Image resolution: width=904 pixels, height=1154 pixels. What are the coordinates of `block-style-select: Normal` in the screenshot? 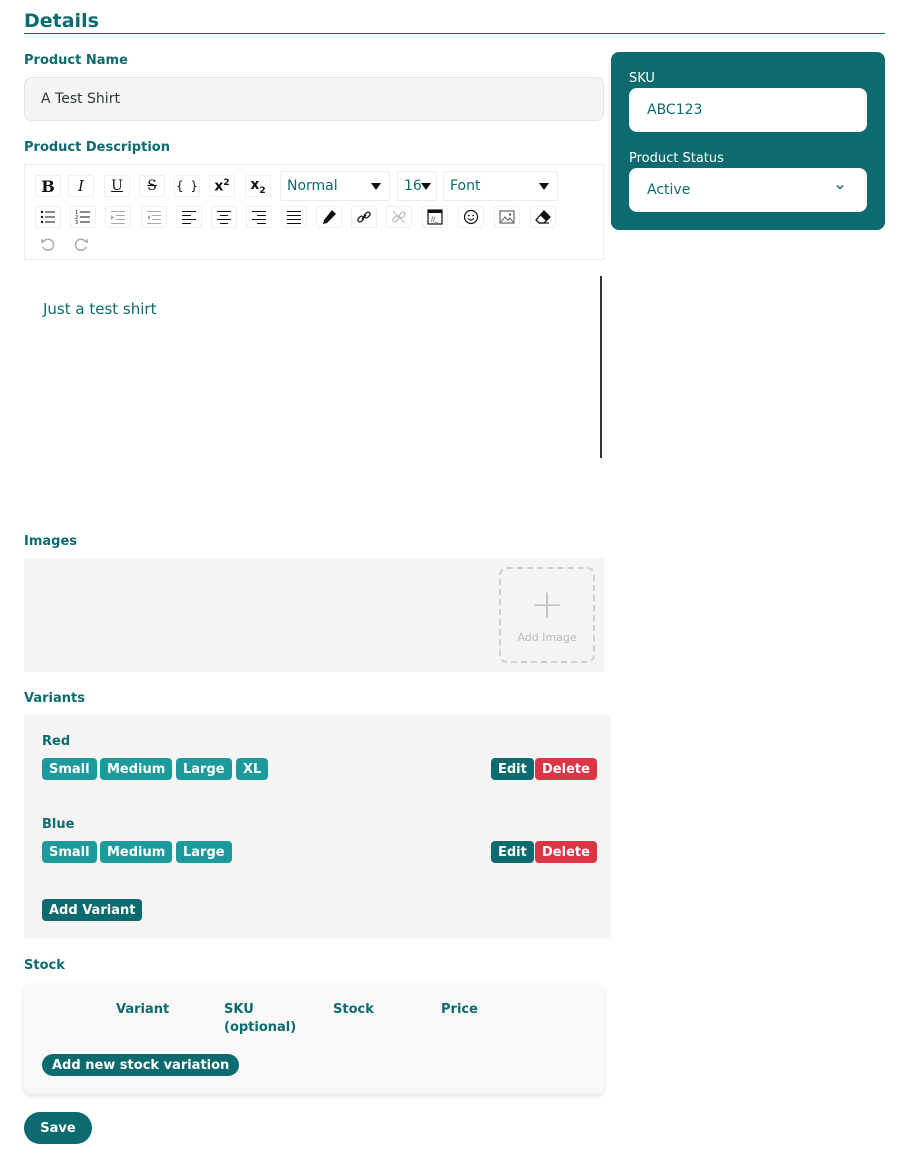 It's located at (335, 186).